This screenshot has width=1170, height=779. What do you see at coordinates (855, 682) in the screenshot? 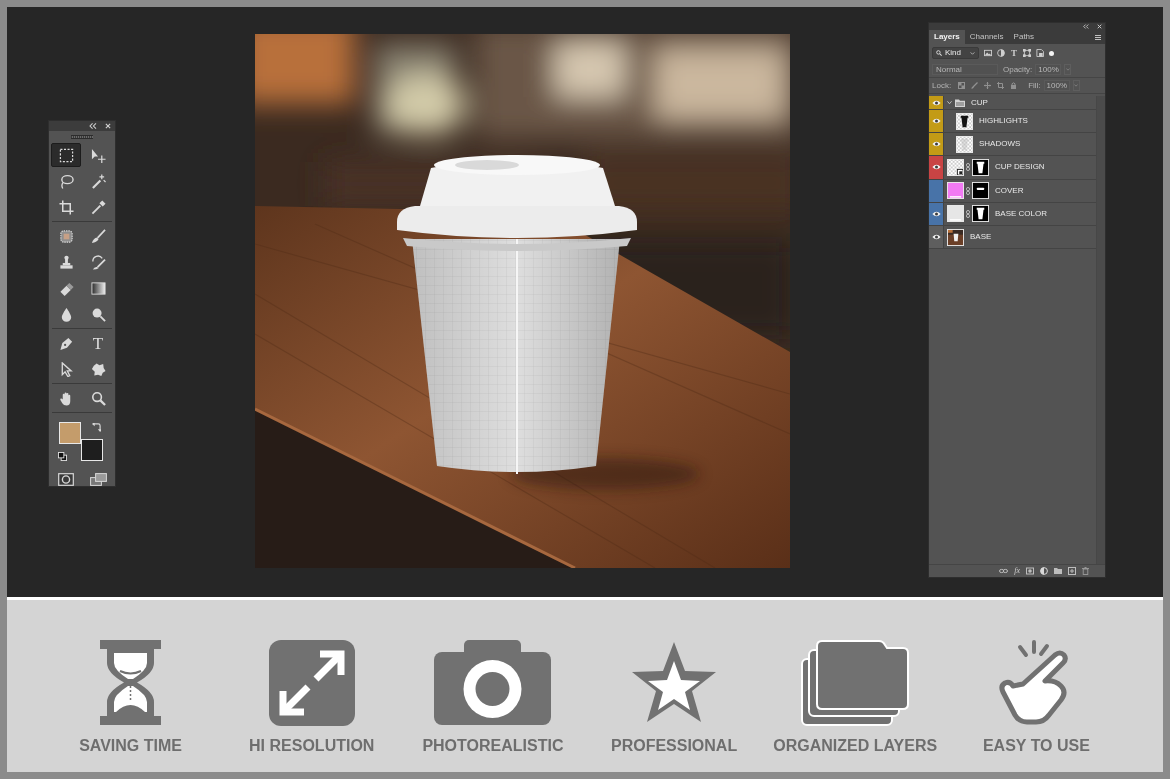
I see `stacked-folders-icon` at bounding box center [855, 682].